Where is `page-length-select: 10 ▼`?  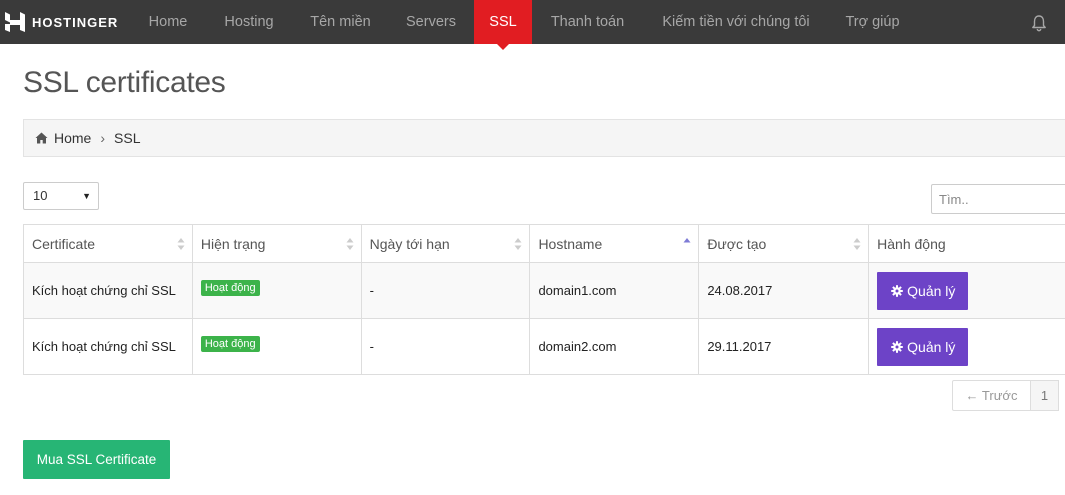
page-length-select: 10 ▼ is located at coordinates (61, 196).